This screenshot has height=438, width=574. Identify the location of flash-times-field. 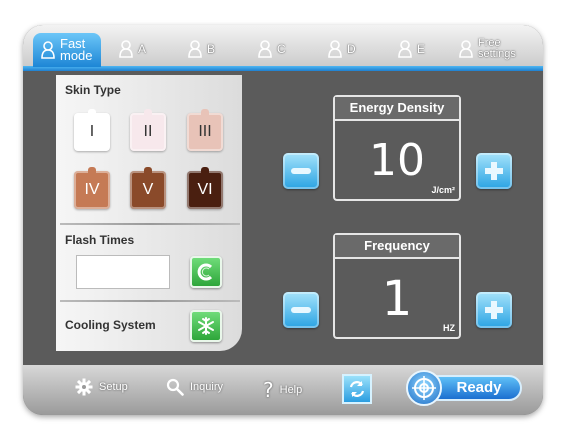
(123, 272).